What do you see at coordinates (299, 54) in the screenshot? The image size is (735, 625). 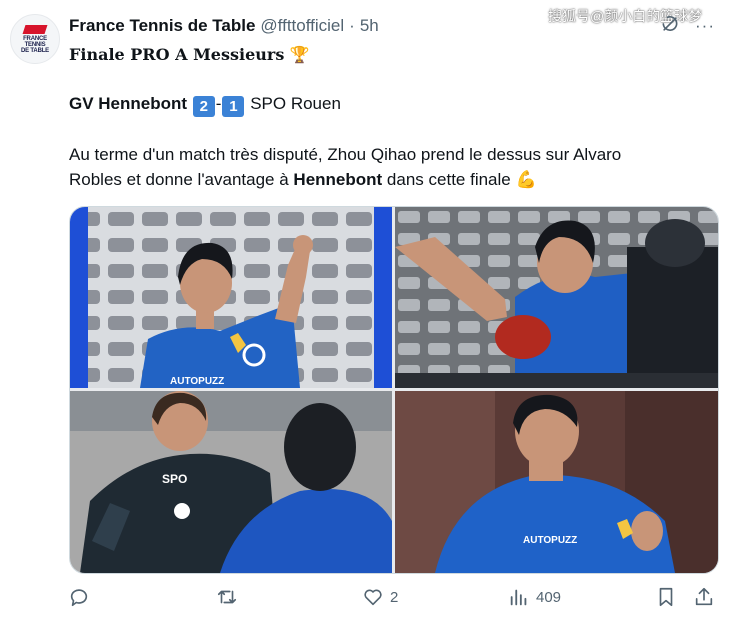 I see `trophy-icon: 🏆` at bounding box center [299, 54].